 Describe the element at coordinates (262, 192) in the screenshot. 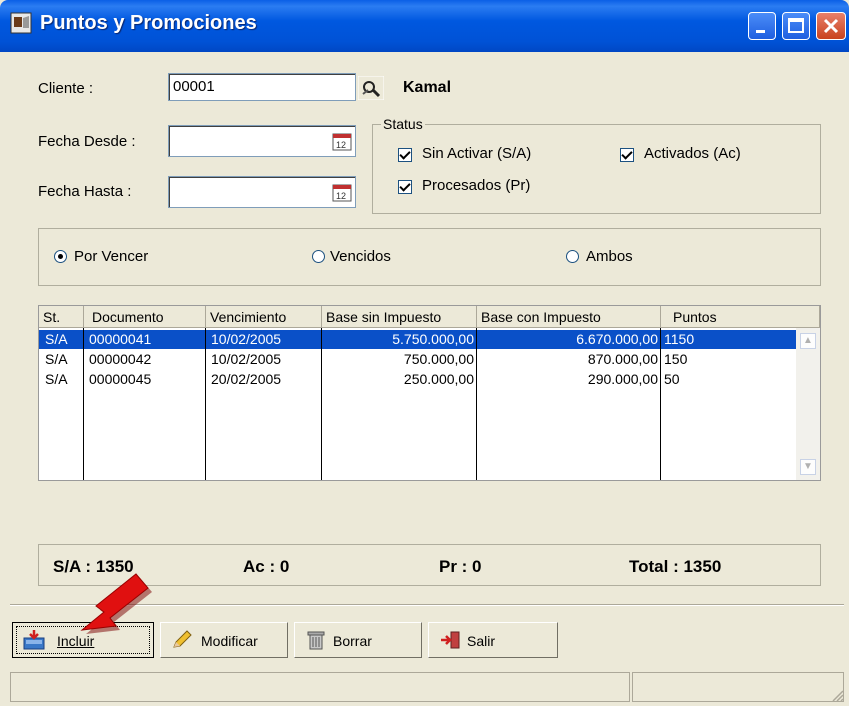

I see `fecha-hasta-input` at that location.